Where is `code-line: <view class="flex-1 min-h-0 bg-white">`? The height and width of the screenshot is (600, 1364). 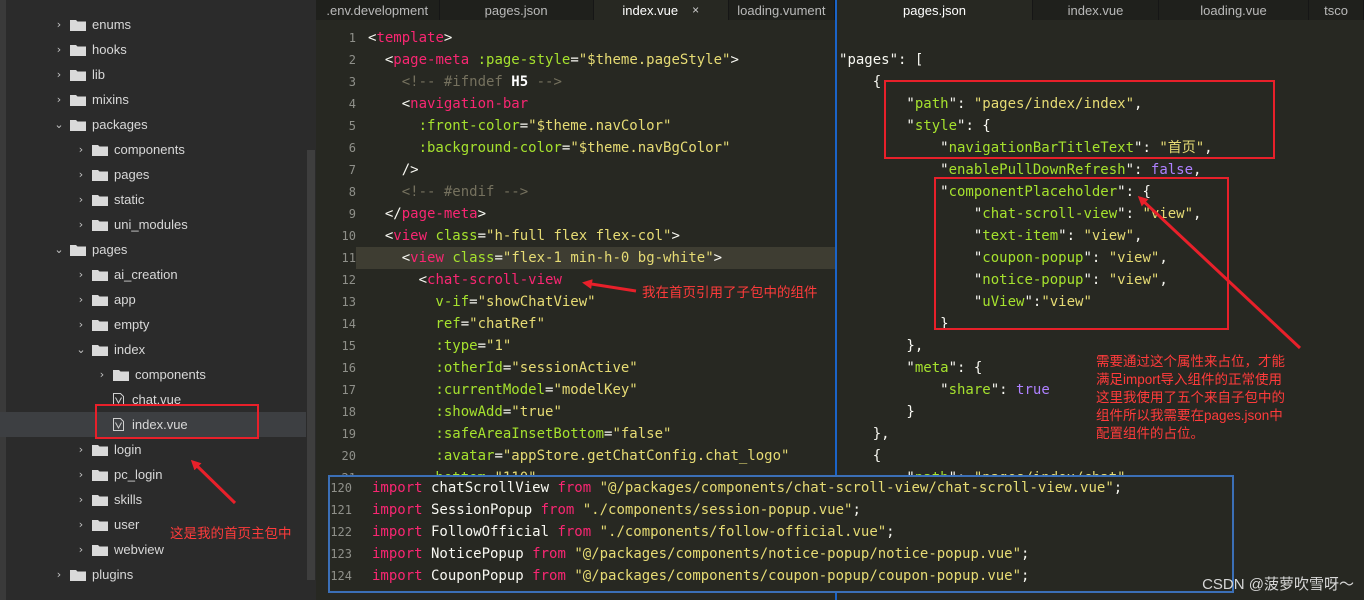 code-line: <view class="flex-1 min-h-0 bg-white"> is located at coordinates (545, 258).